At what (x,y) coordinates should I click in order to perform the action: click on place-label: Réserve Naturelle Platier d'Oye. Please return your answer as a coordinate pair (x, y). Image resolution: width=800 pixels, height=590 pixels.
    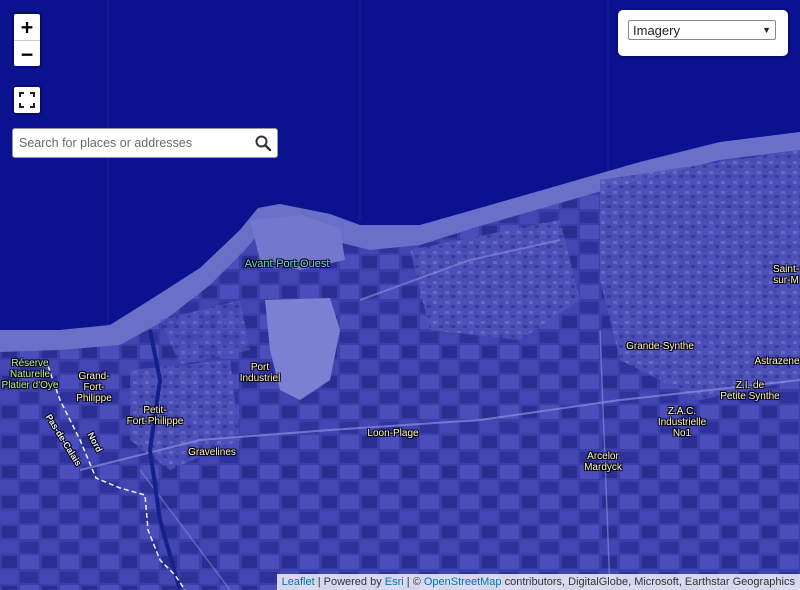
    Looking at the image, I should click on (30, 374).